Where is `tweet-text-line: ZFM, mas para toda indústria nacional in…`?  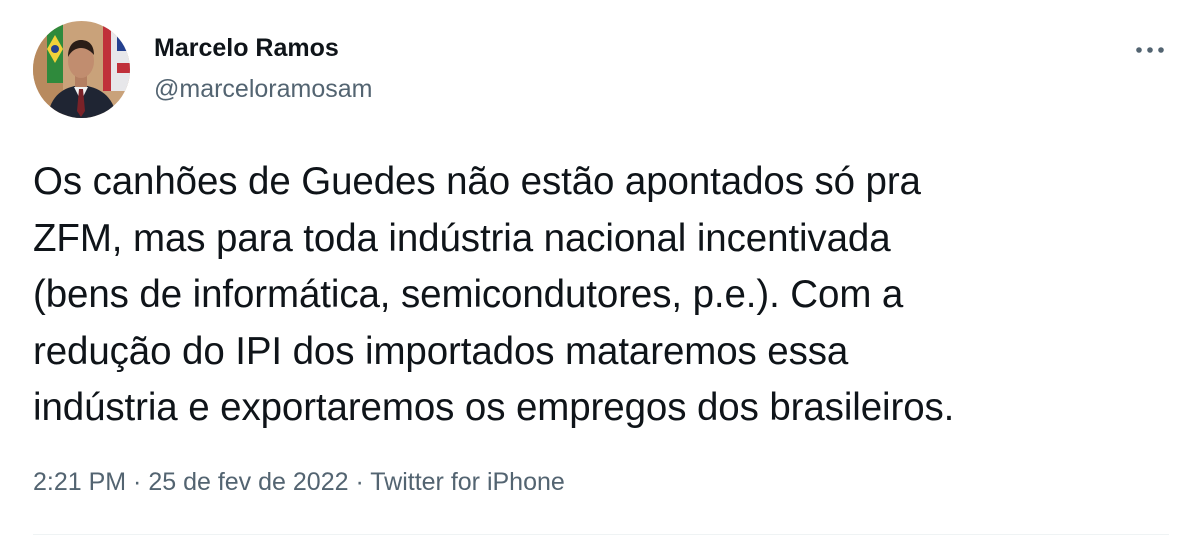 tweet-text-line: ZFM, mas para toda indústria nacional in… is located at coordinates (462, 238).